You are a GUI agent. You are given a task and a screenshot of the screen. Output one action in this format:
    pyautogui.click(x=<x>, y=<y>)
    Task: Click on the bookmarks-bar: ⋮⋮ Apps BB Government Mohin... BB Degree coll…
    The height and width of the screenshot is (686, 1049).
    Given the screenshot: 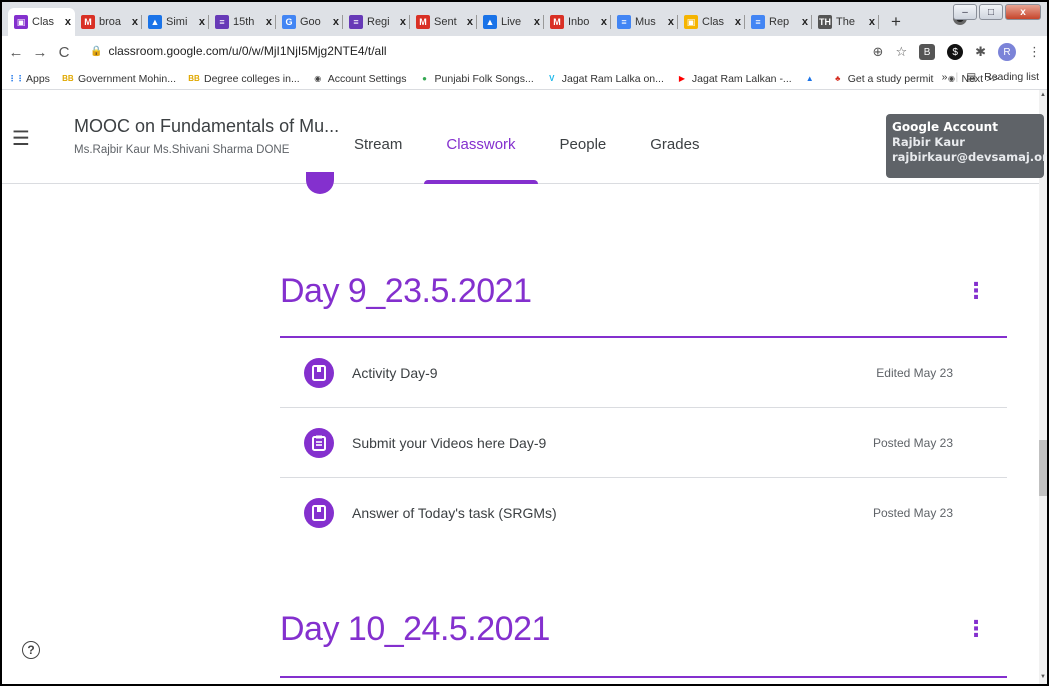 What is the action you would take?
    pyautogui.click(x=524, y=79)
    